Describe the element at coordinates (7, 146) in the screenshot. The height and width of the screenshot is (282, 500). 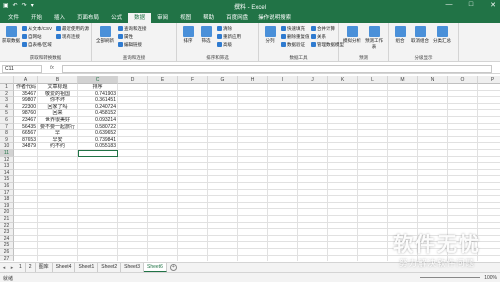
I see `row-header: 10` at that location.